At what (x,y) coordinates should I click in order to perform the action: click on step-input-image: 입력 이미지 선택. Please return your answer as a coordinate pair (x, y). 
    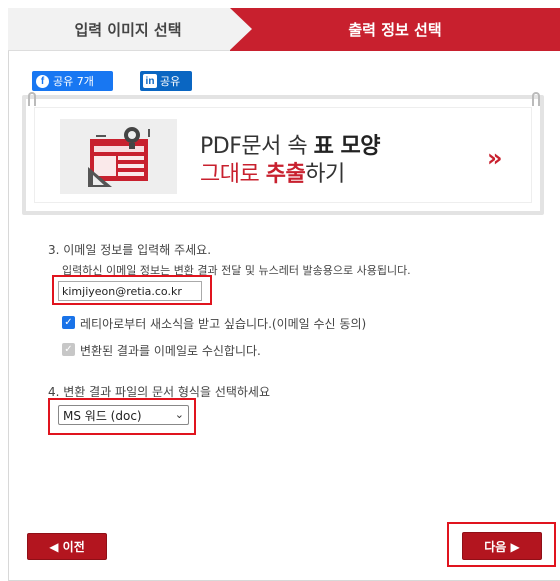
    Looking at the image, I should click on (128, 29).